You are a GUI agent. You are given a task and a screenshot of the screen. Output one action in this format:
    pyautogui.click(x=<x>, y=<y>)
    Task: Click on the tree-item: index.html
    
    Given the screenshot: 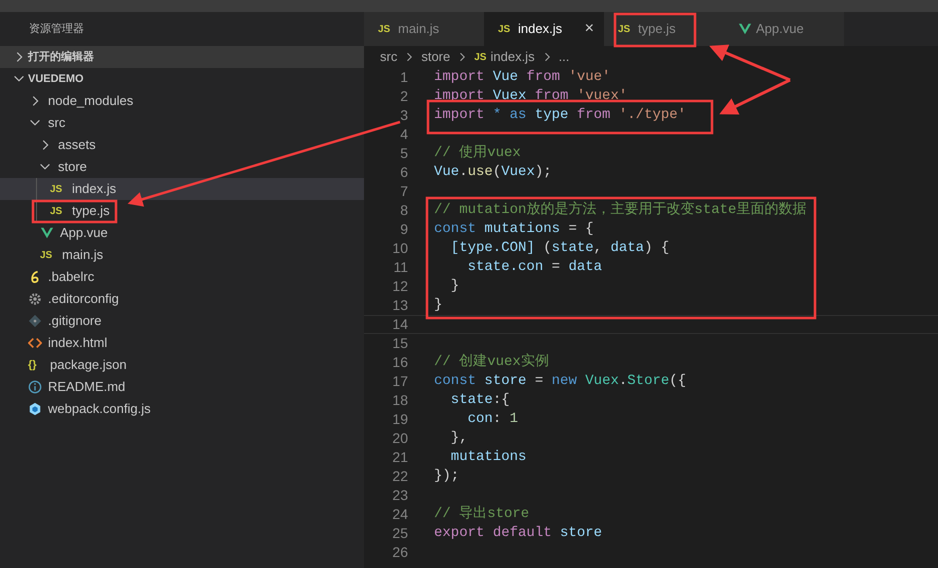 What is the action you would take?
    pyautogui.click(x=182, y=343)
    